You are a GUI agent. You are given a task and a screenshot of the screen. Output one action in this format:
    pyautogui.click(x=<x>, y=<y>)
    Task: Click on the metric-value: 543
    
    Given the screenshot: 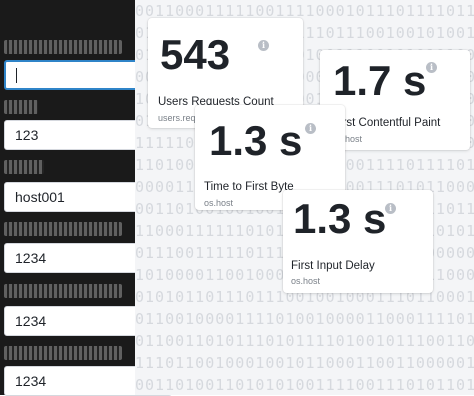 What is the action you would take?
    pyautogui.click(x=195, y=54)
    